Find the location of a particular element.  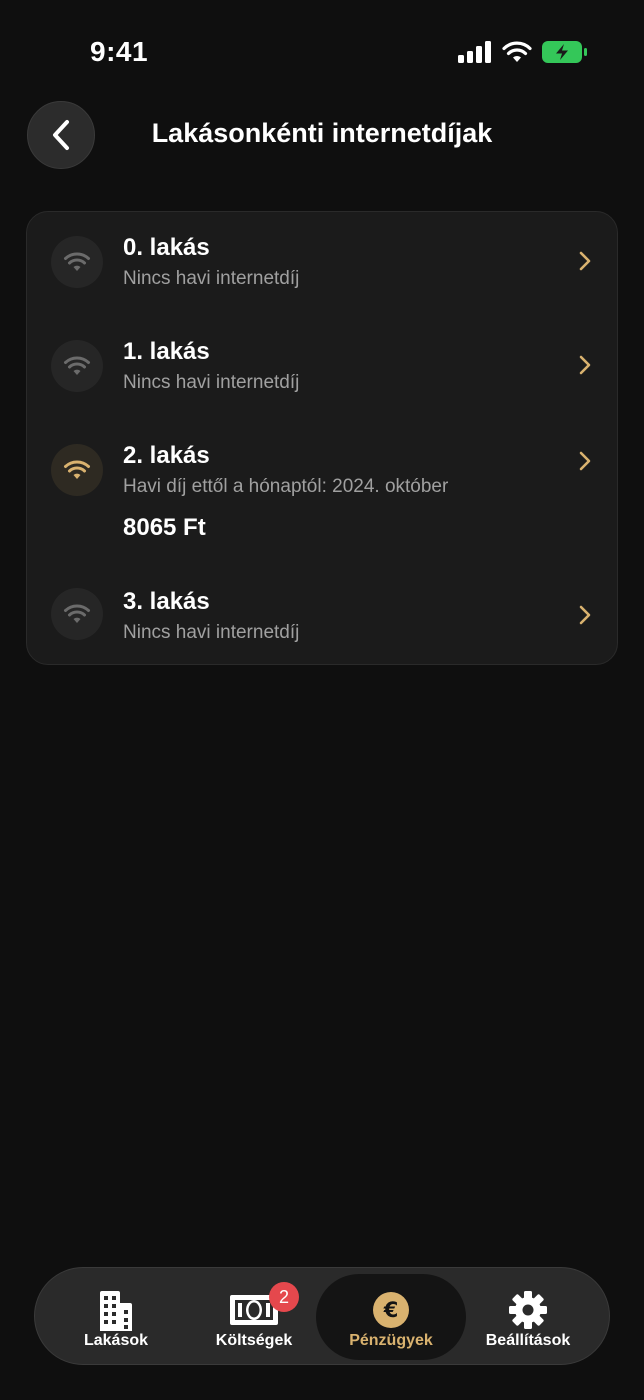

tab-lakasok: Lakások is located at coordinates (116, 1317).